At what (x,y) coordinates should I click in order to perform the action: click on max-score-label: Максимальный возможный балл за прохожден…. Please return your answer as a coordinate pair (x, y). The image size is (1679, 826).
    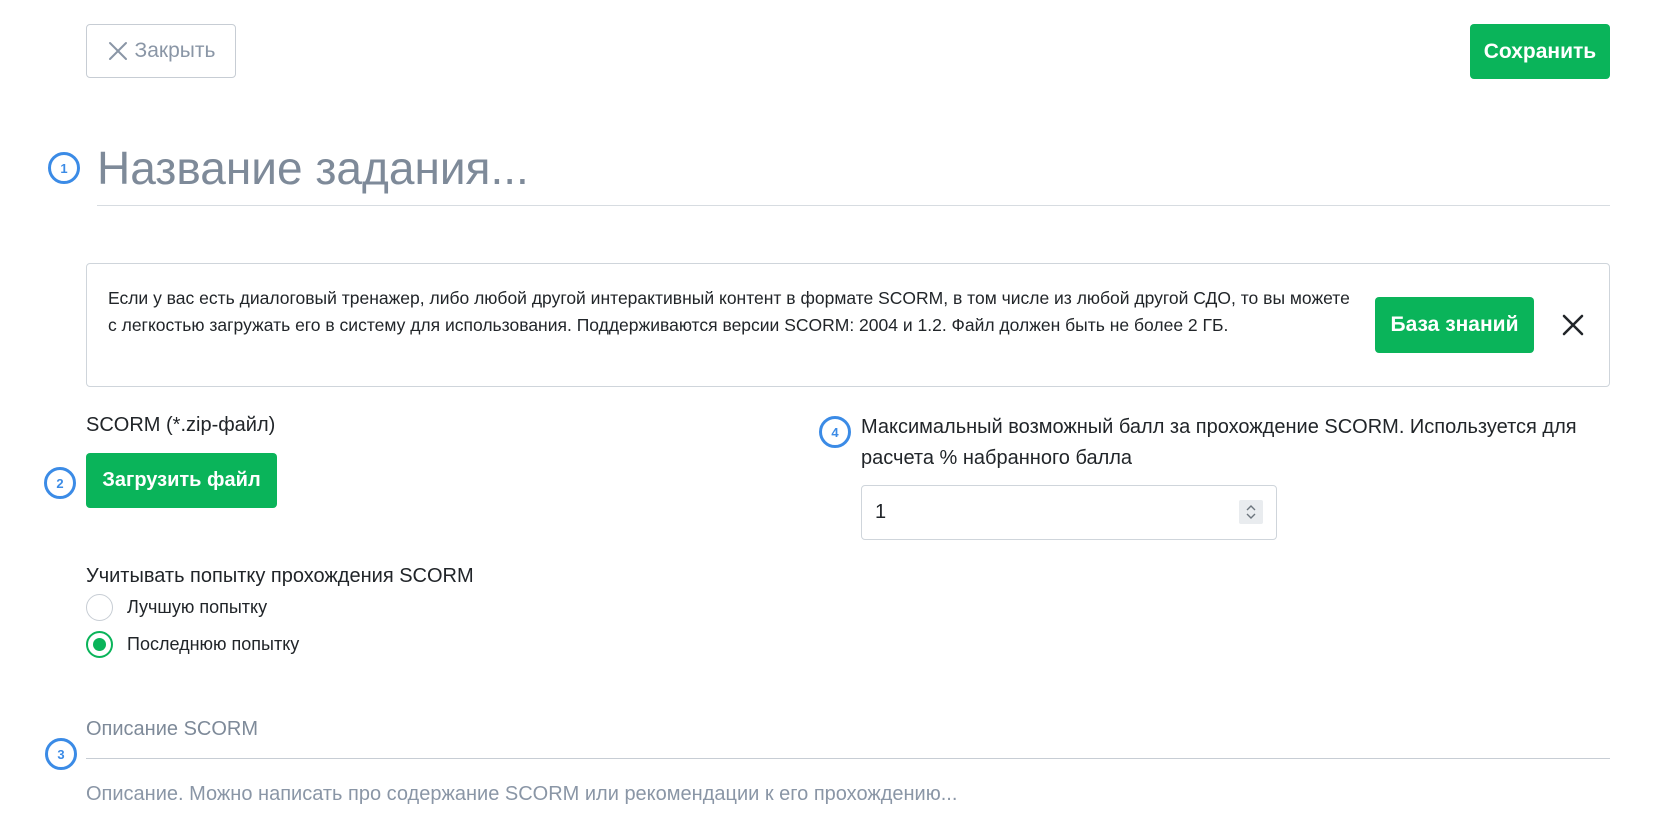
    Looking at the image, I should click on (1219, 442).